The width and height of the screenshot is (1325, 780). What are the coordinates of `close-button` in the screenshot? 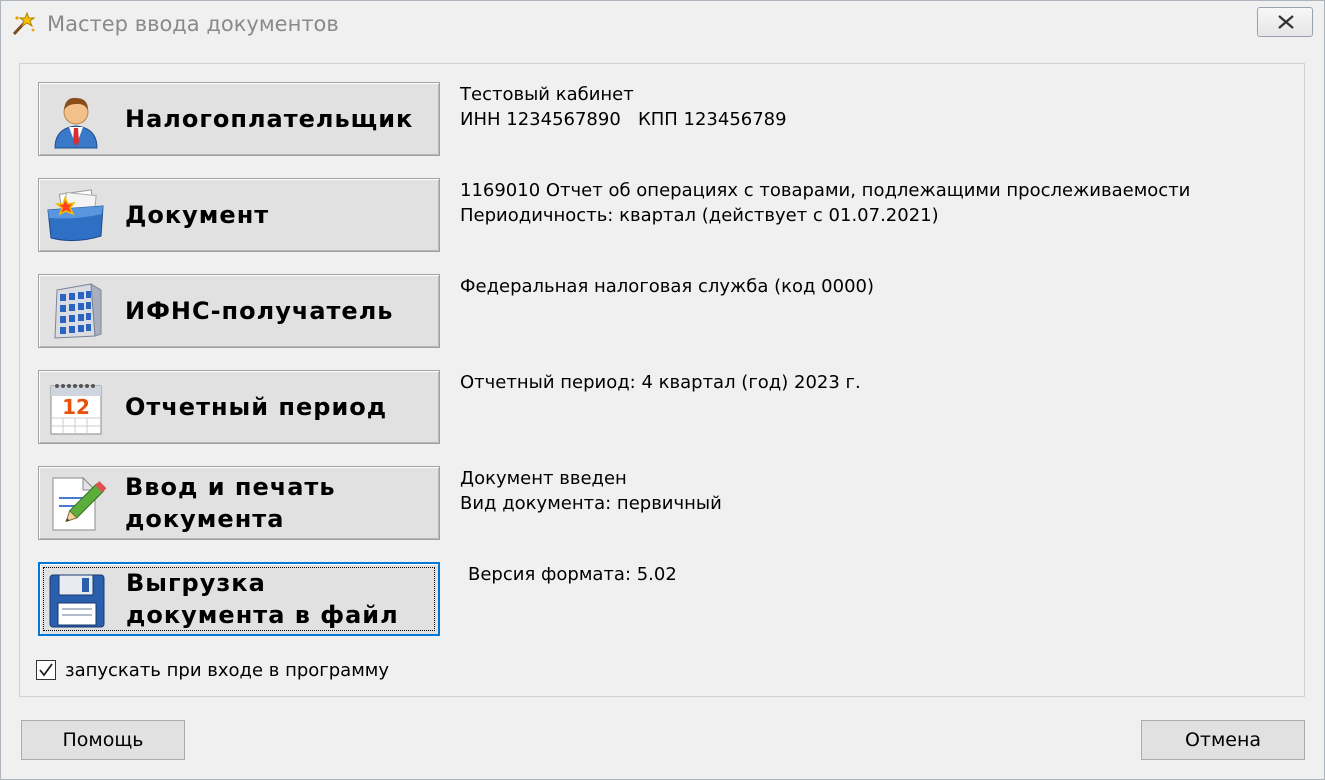 It's located at (1285, 22).